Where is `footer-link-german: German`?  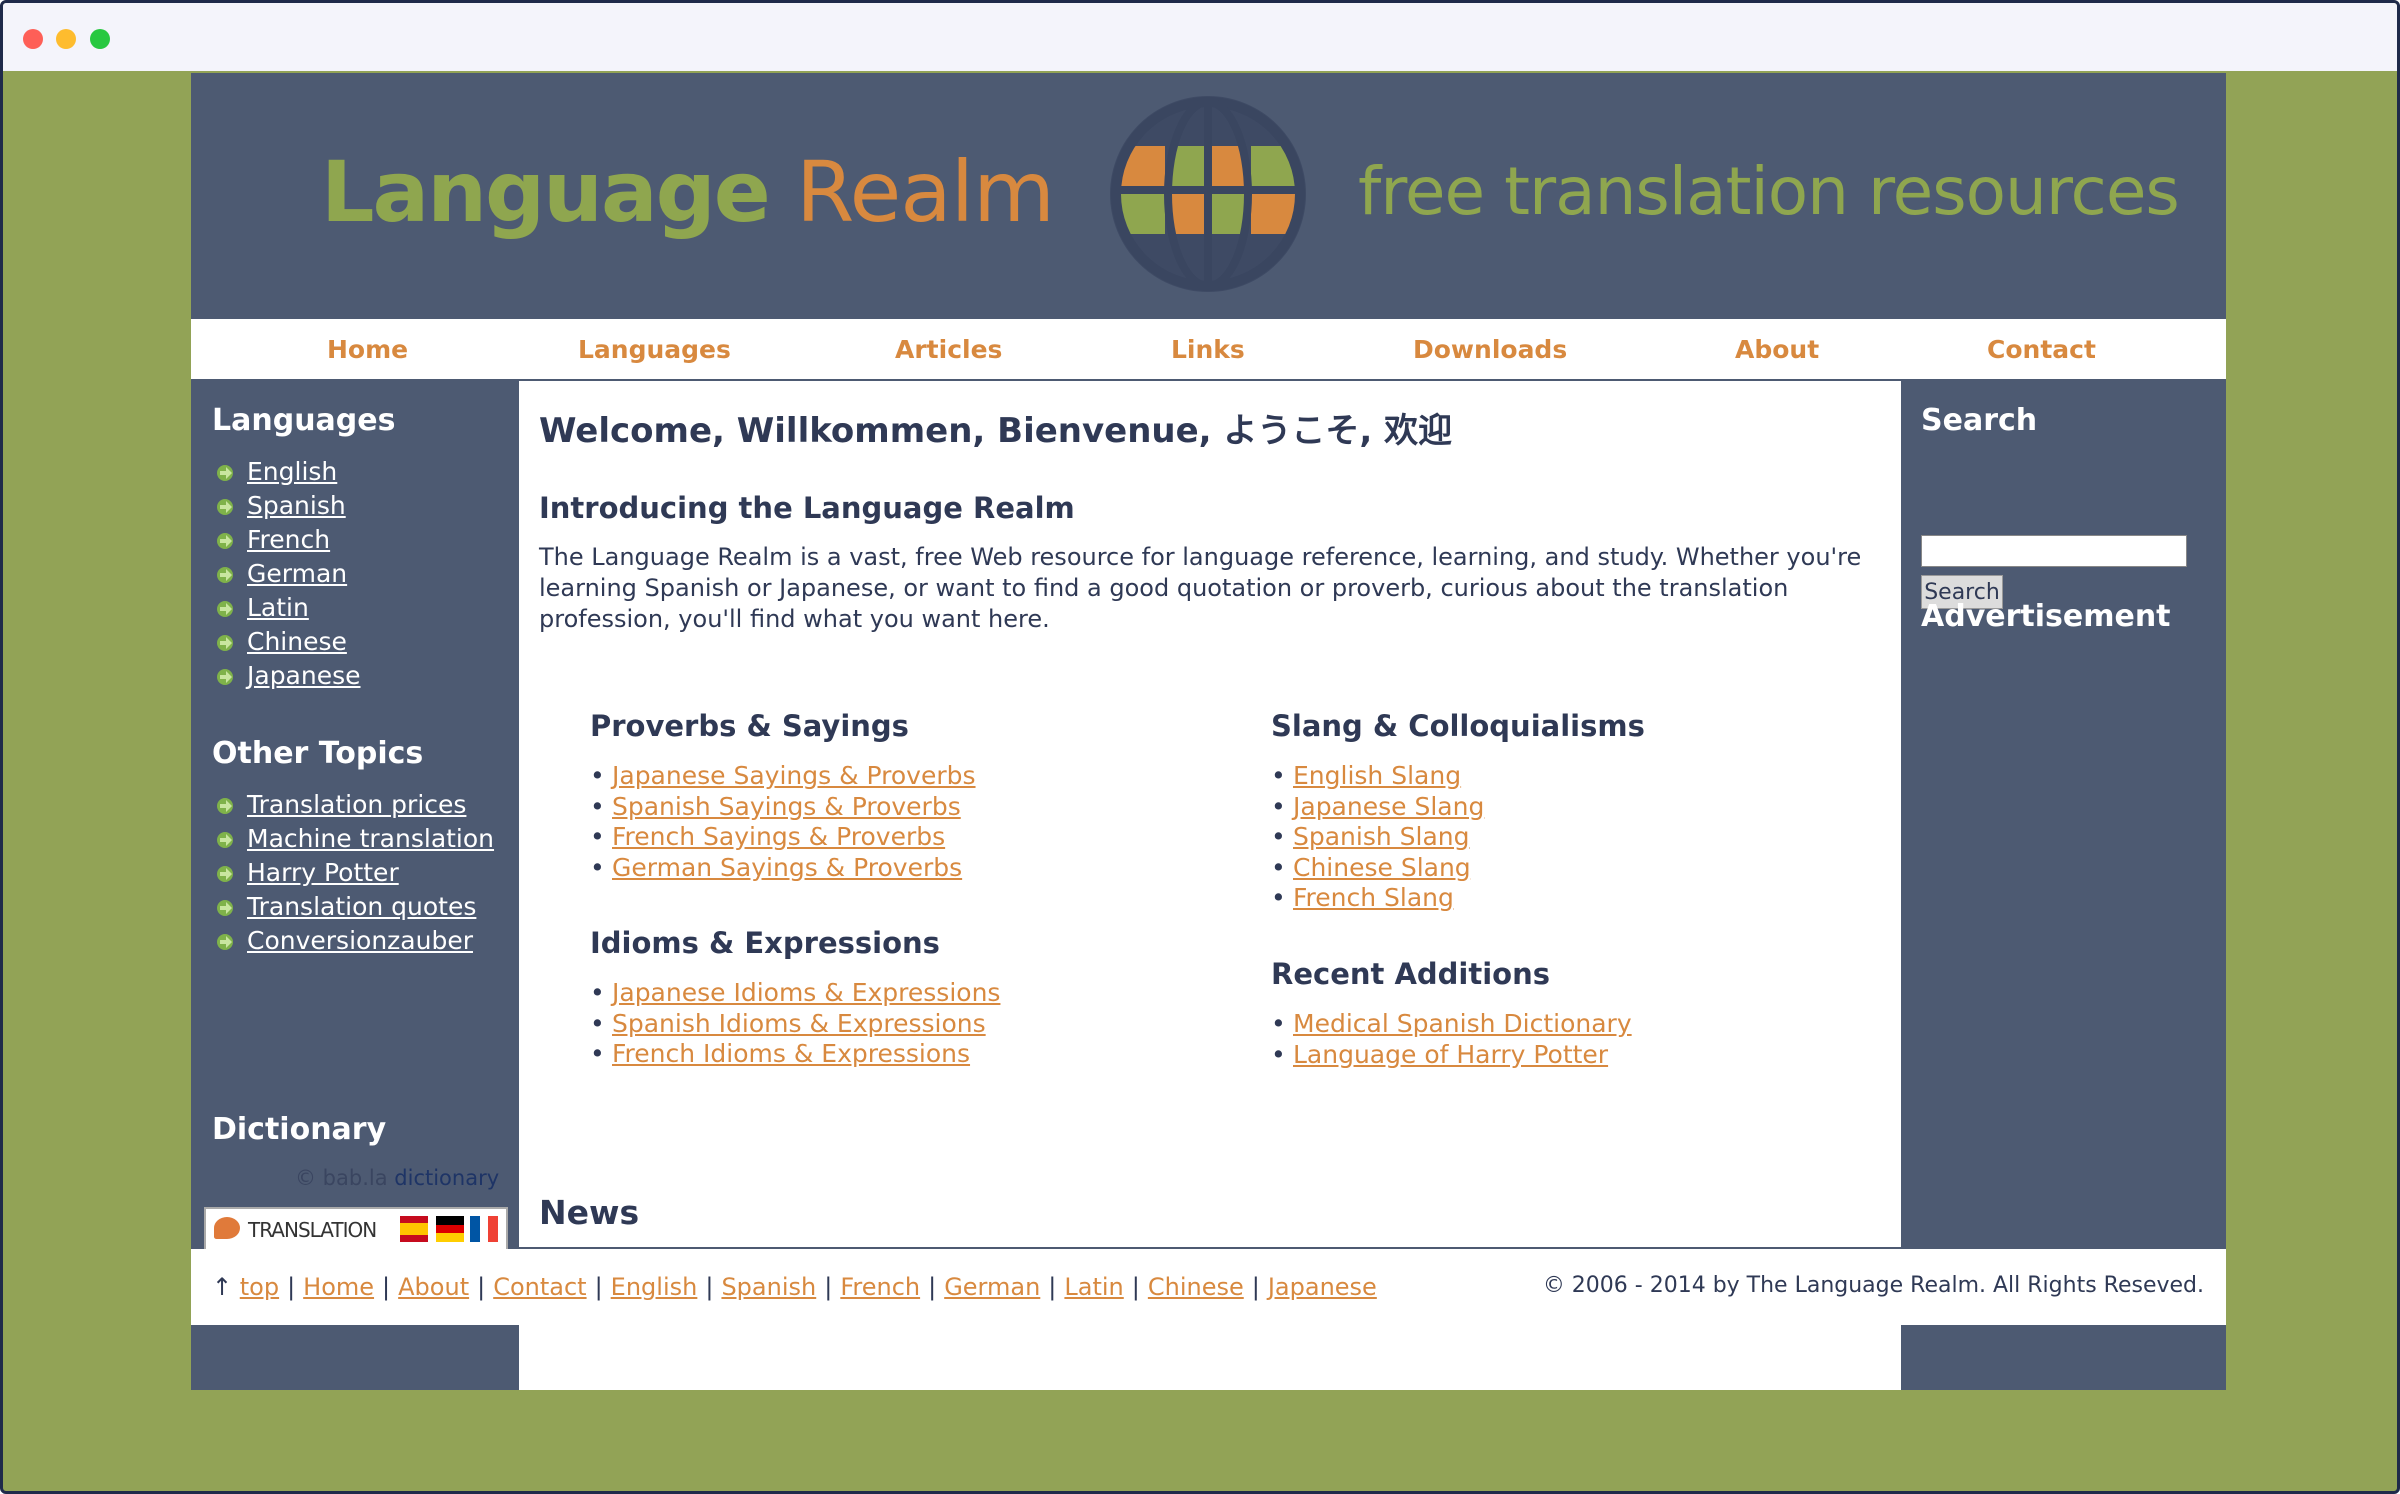 footer-link-german: German is located at coordinates (992, 1287).